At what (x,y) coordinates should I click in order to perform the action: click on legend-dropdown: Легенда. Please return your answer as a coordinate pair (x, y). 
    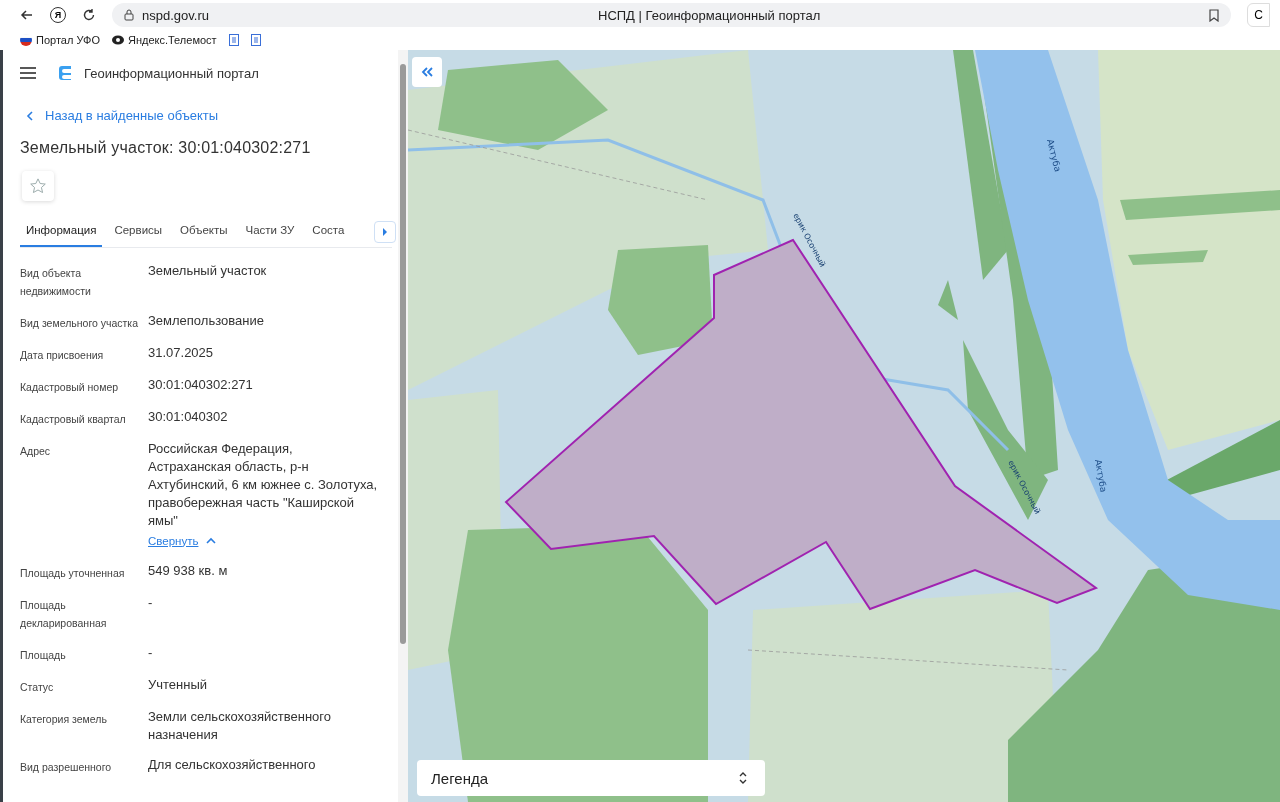
    Looking at the image, I should click on (591, 778).